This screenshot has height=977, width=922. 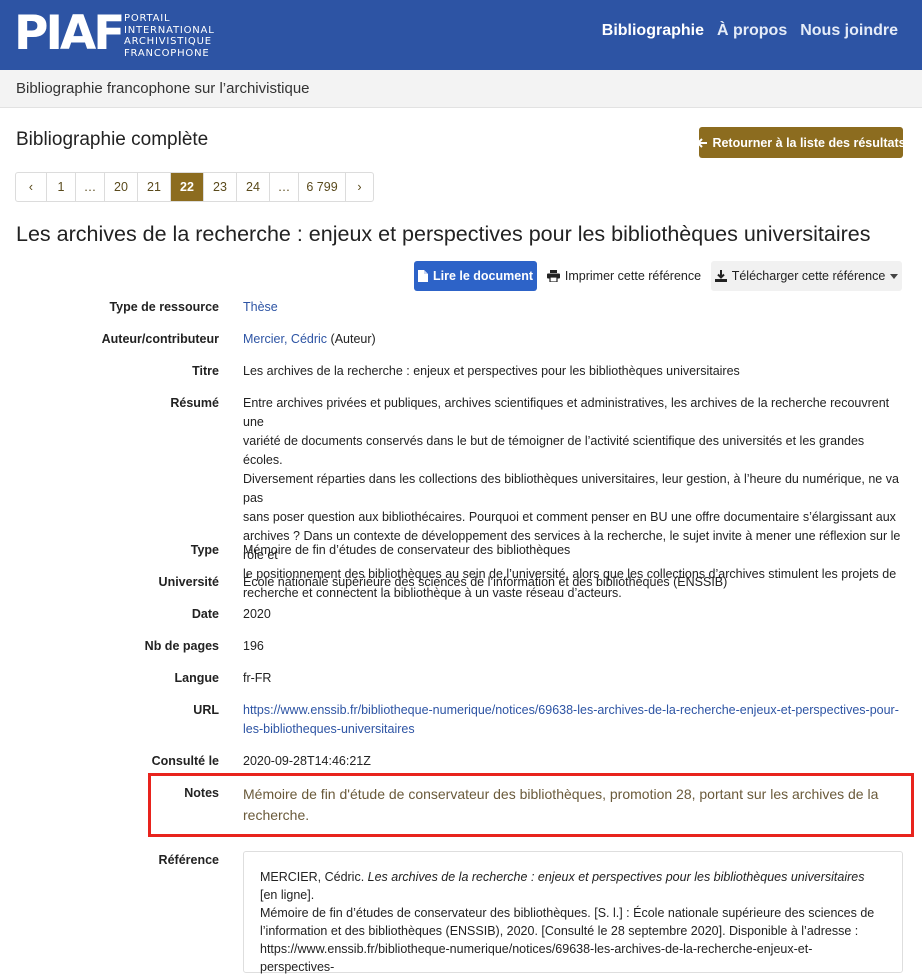 What do you see at coordinates (61, 187) in the screenshot?
I see `pagination-page: 1` at bounding box center [61, 187].